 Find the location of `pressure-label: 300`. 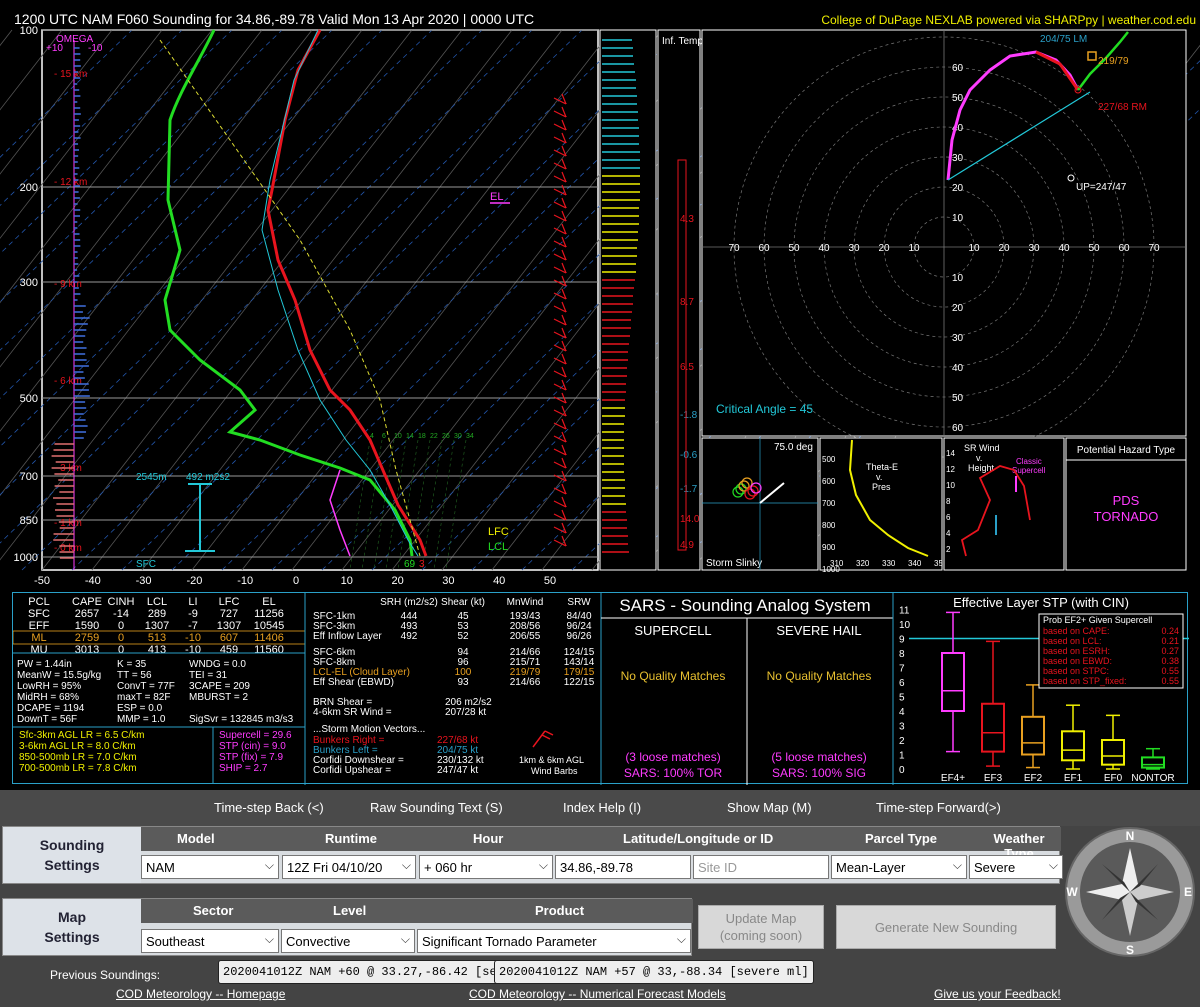

pressure-label: 300 is located at coordinates (29, 283).